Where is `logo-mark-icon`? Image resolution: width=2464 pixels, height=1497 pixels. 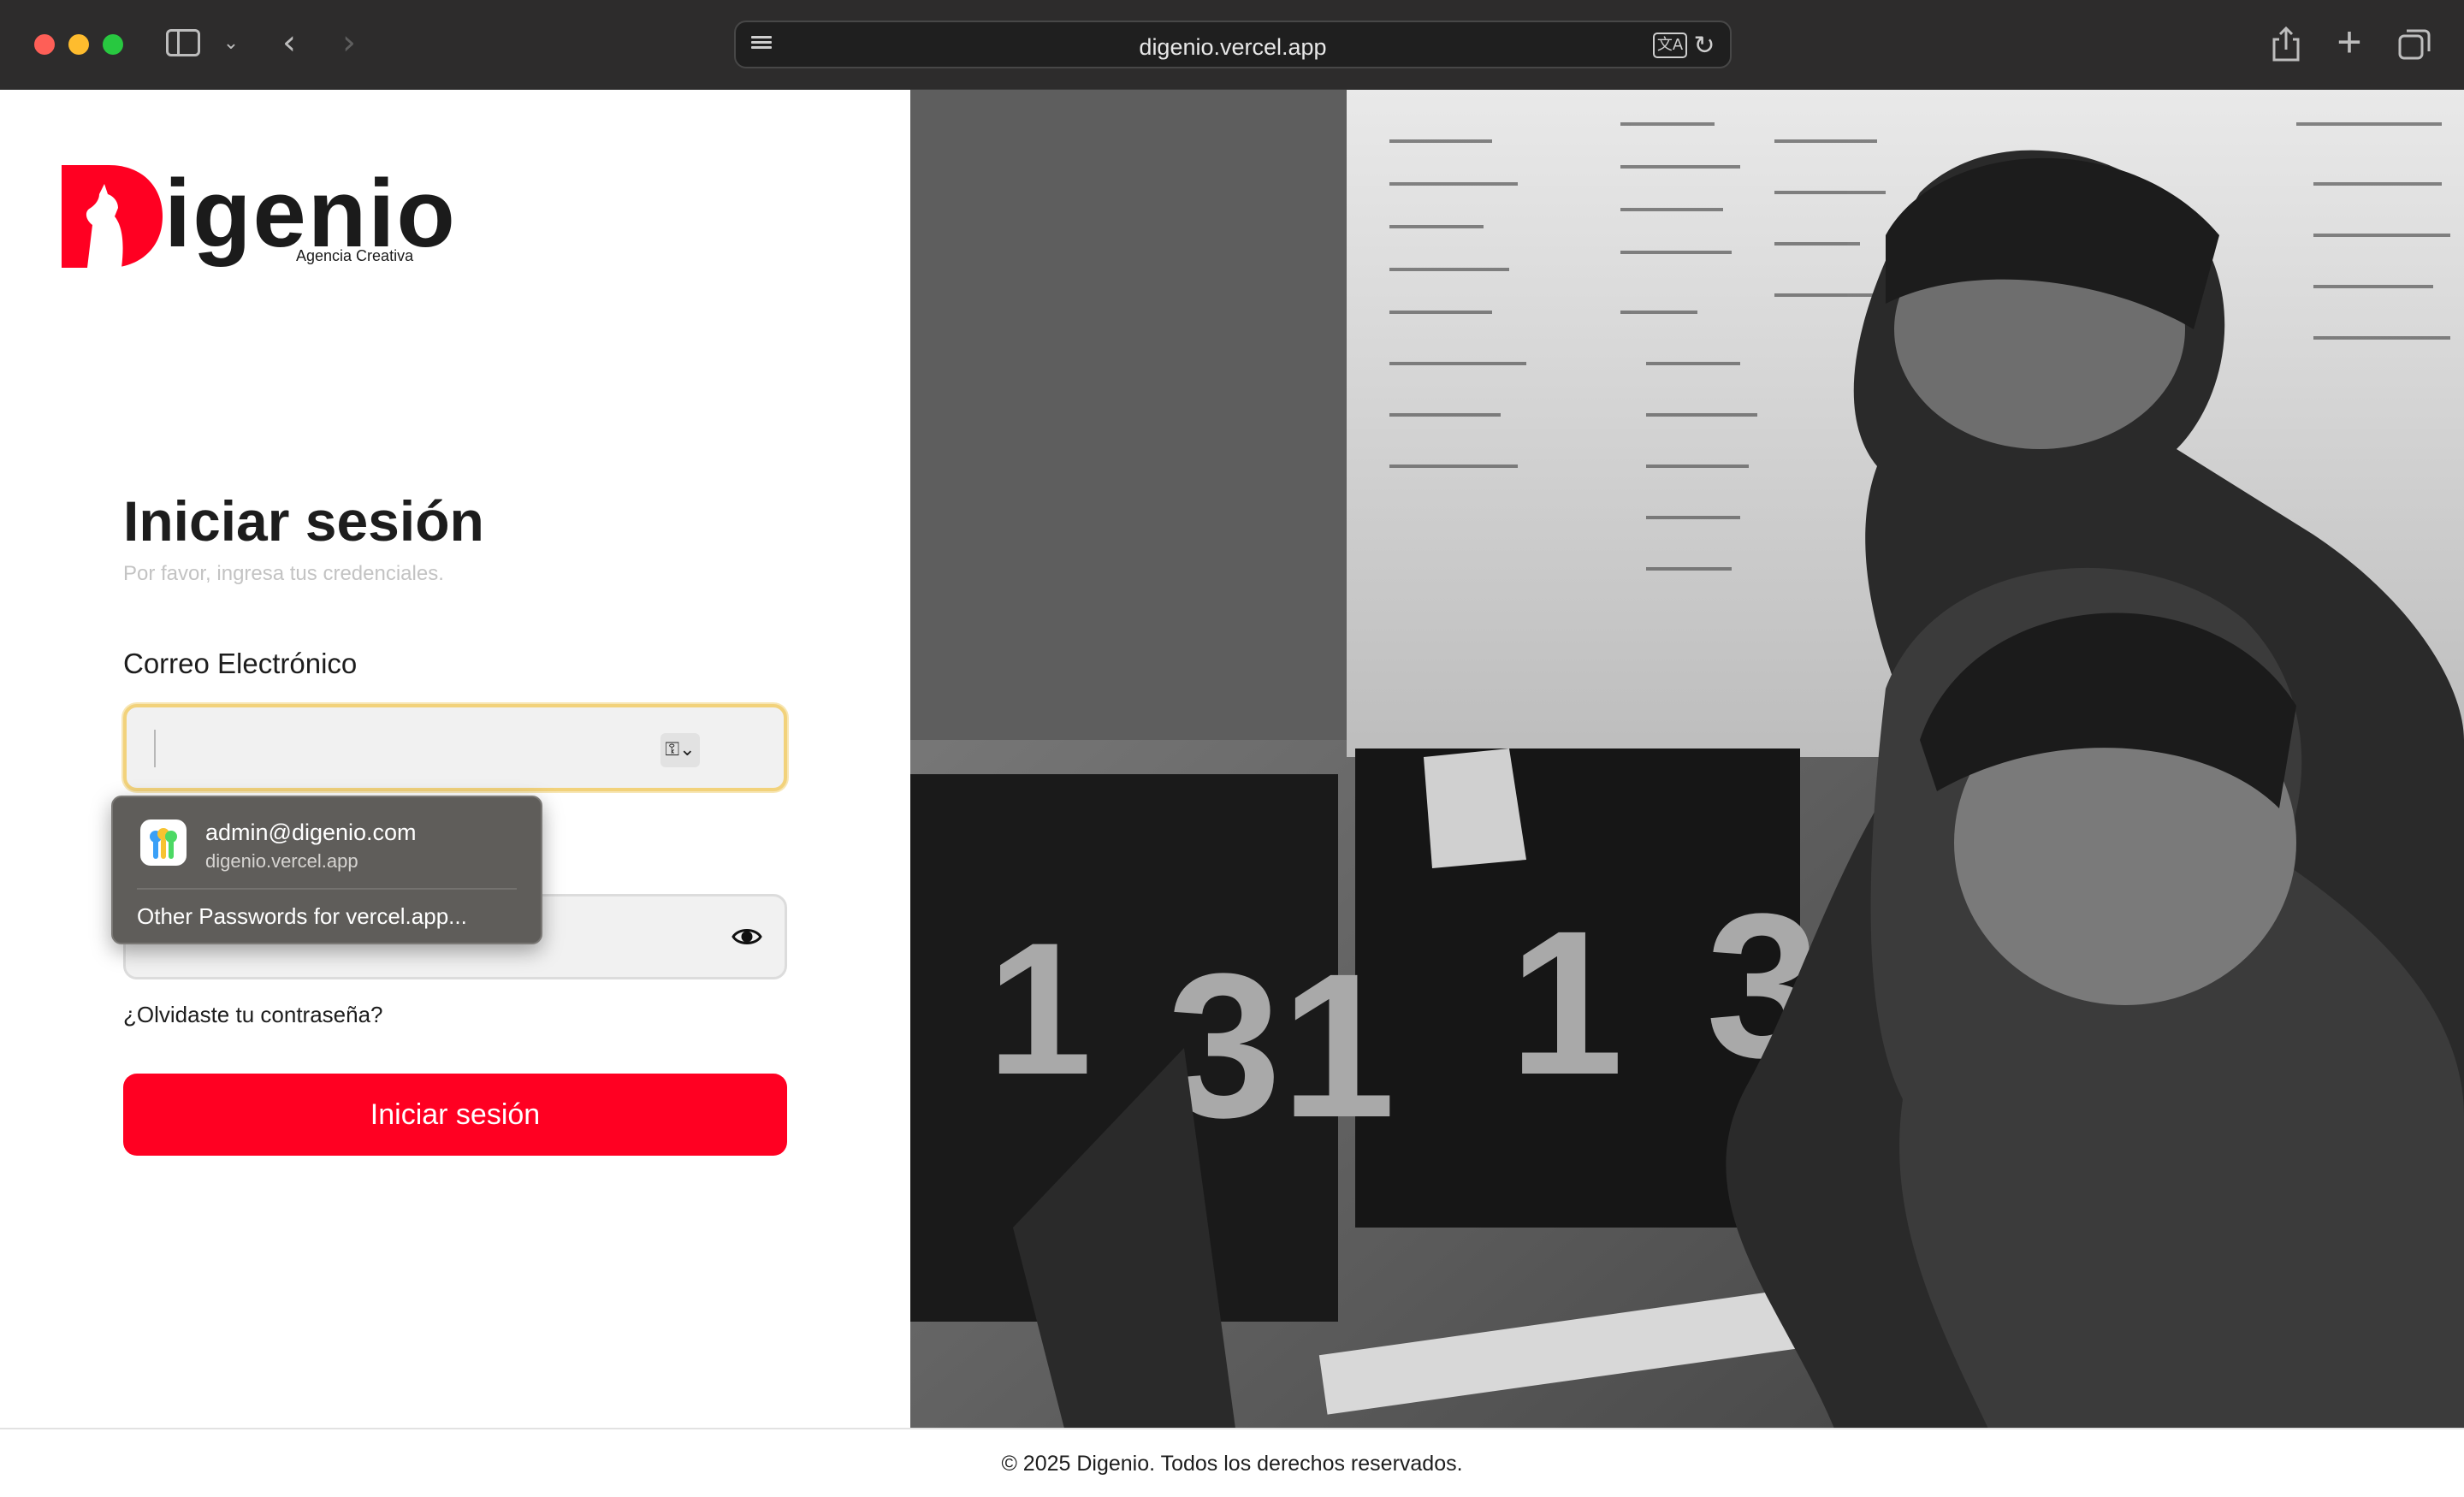
logo-mark-icon is located at coordinates (112, 216).